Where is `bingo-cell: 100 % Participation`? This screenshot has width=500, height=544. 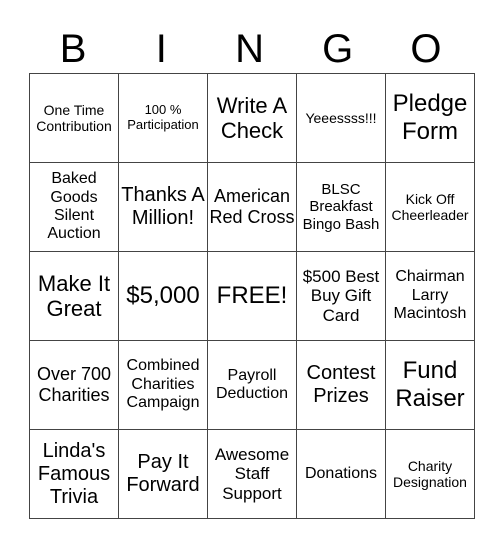
bingo-cell: 100 % Participation is located at coordinates (163, 118).